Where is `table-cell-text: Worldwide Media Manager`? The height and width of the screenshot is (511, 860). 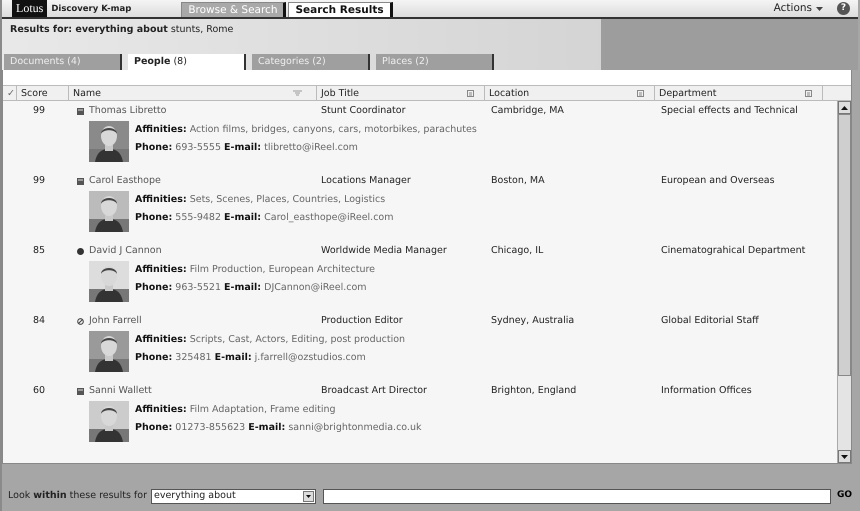 table-cell-text: Worldwide Media Manager is located at coordinates (384, 251).